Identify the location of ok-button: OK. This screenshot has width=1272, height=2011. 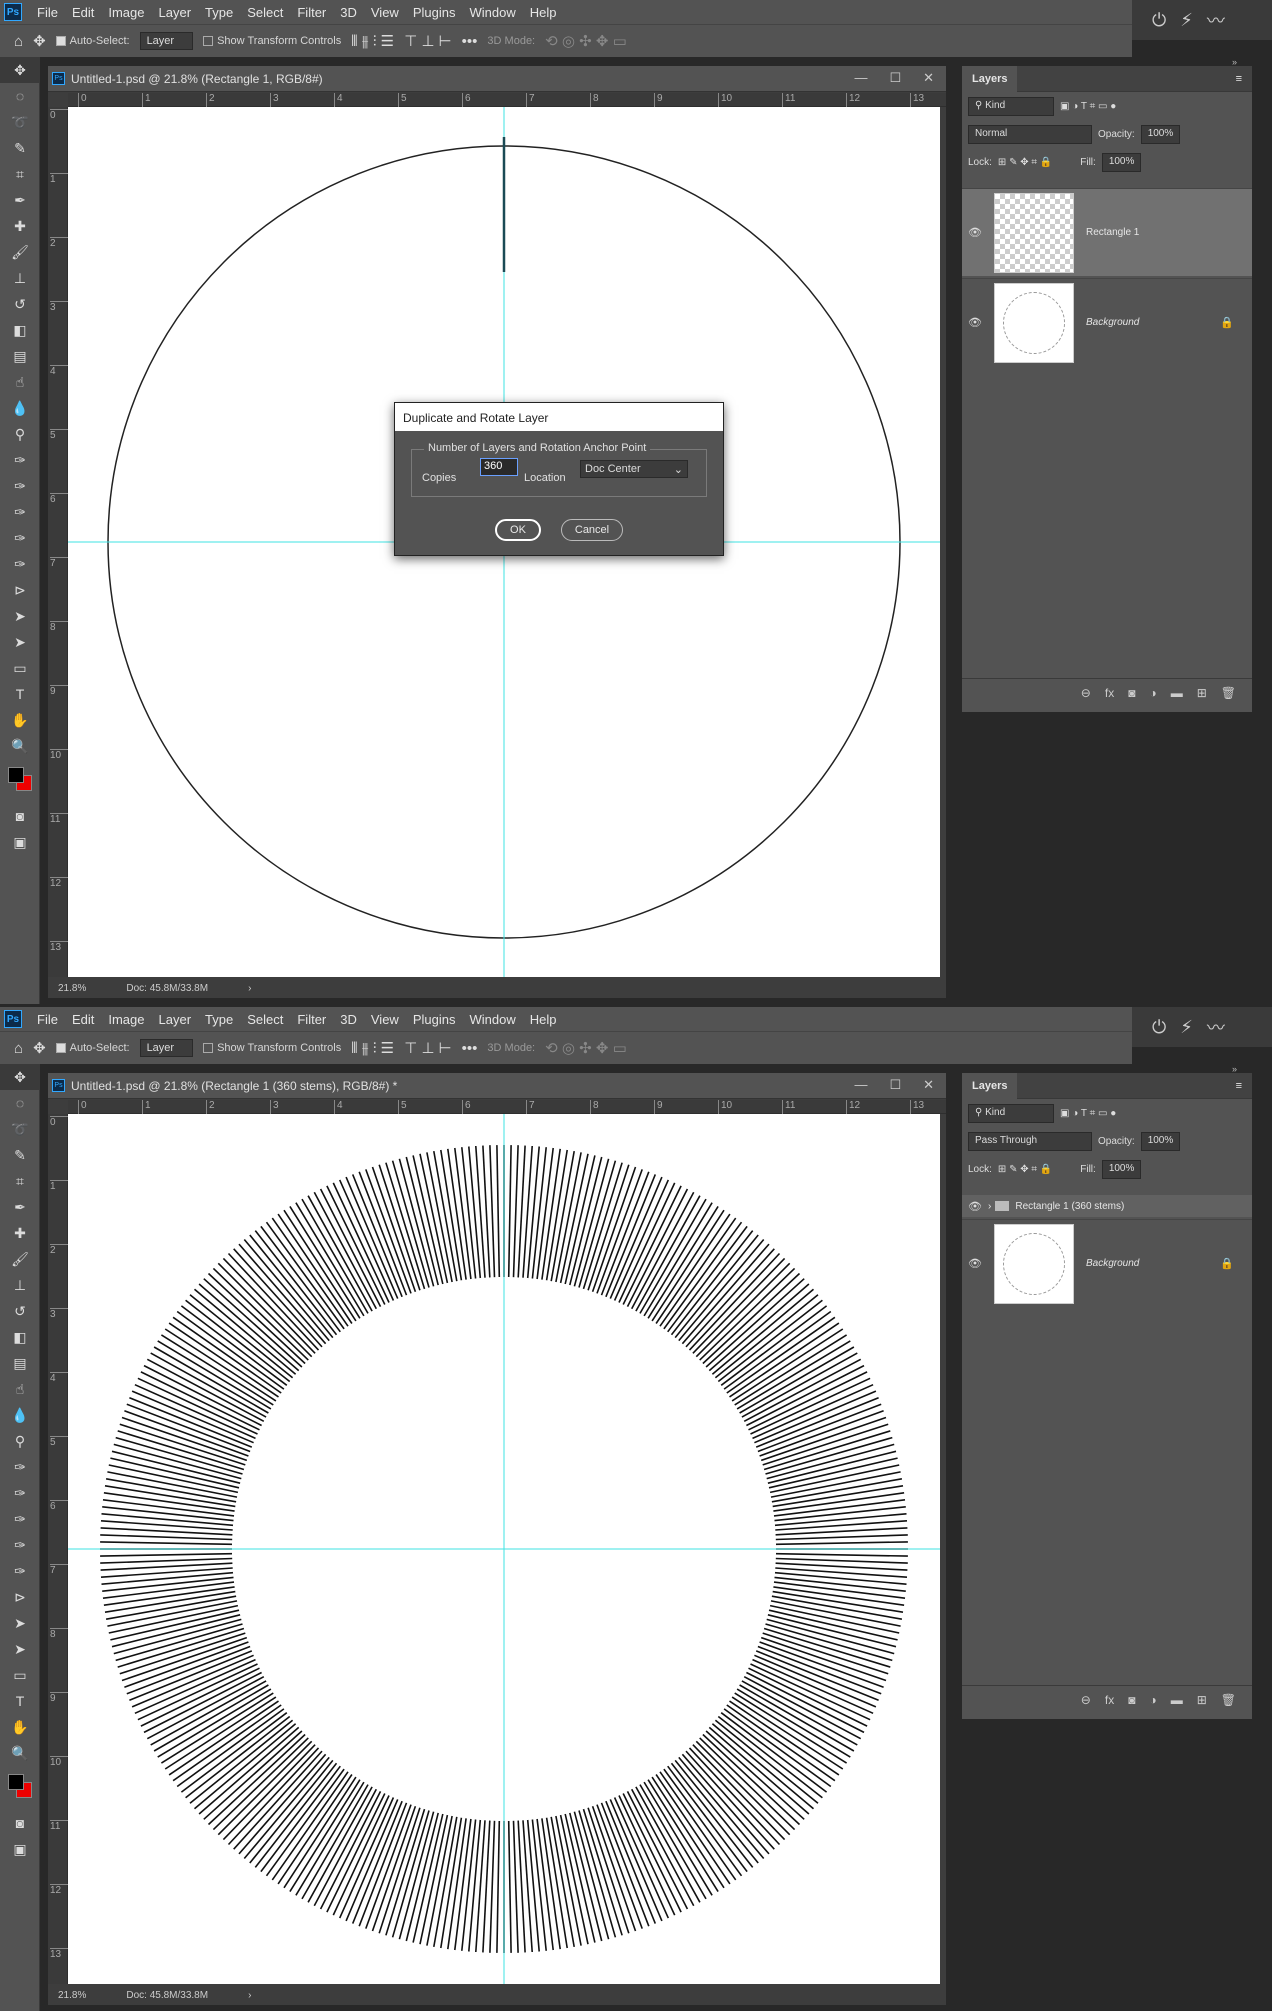
(518, 530).